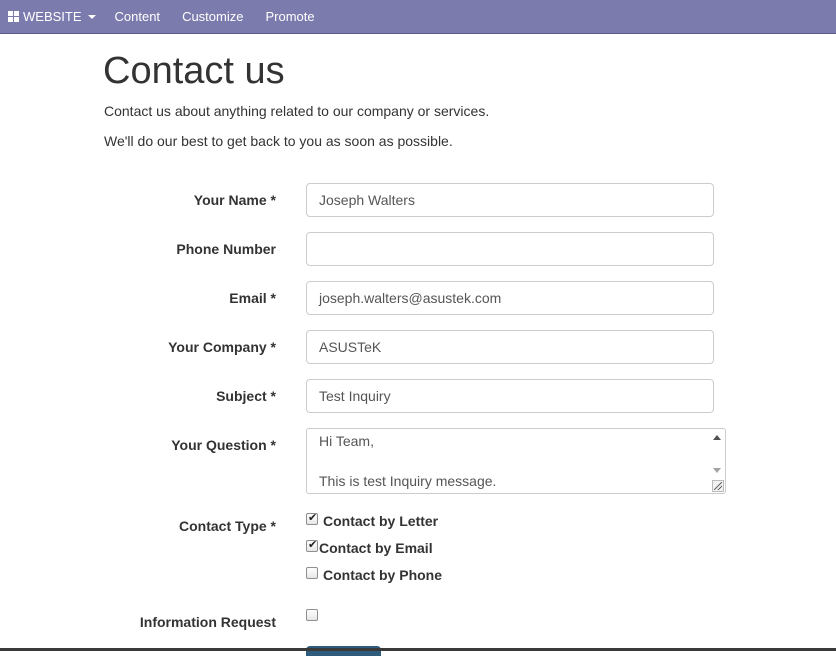 The height and width of the screenshot is (656, 836). What do you see at coordinates (312, 615) in the screenshot?
I see `info-request-checkbox` at bounding box center [312, 615].